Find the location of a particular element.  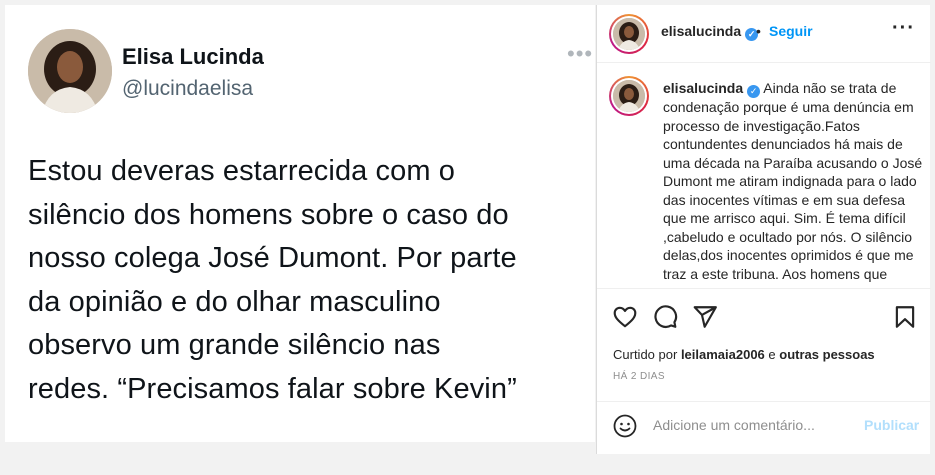

header-username-text: elisalucinda is located at coordinates (701, 31).